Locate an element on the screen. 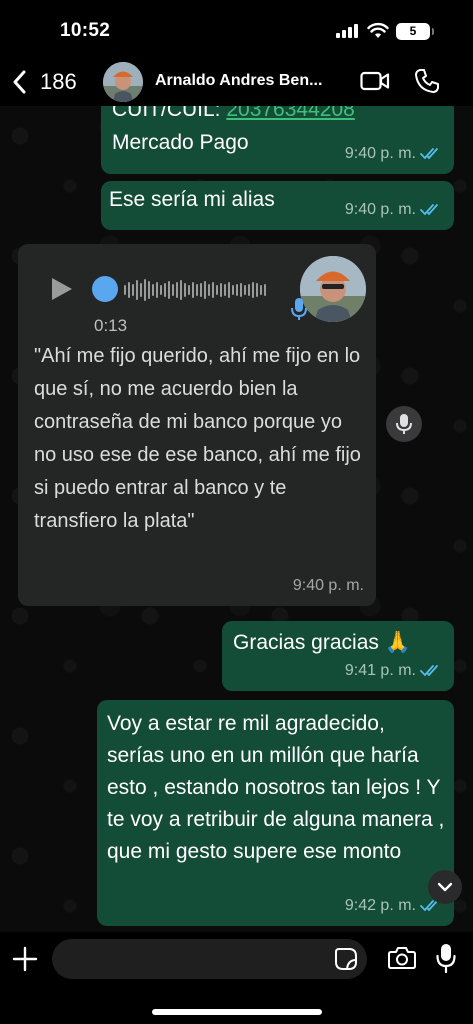 The image size is (473, 1024). message-meta: 9:41 p. m. is located at coordinates (393, 671).